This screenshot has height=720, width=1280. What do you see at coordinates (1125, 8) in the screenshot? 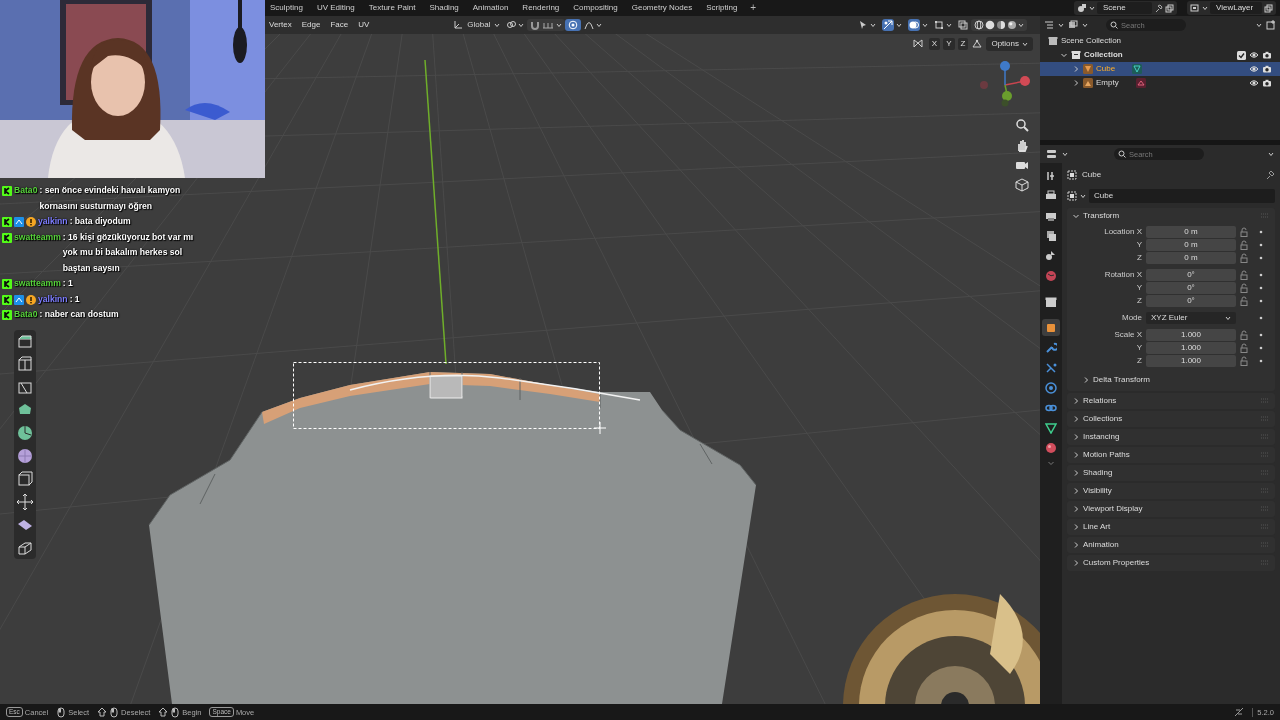
I see `scene-selector: Scene` at bounding box center [1125, 8].